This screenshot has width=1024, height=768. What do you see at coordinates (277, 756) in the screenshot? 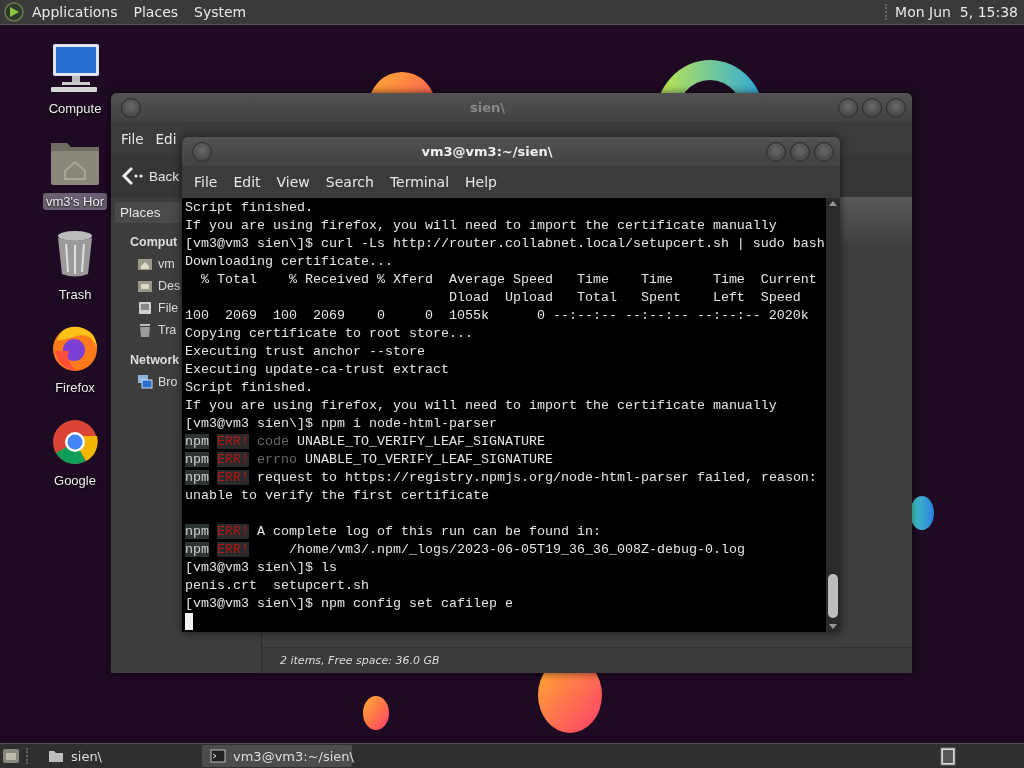
I see `taskbar-button: vm3@vm3:~/sien\` at bounding box center [277, 756].